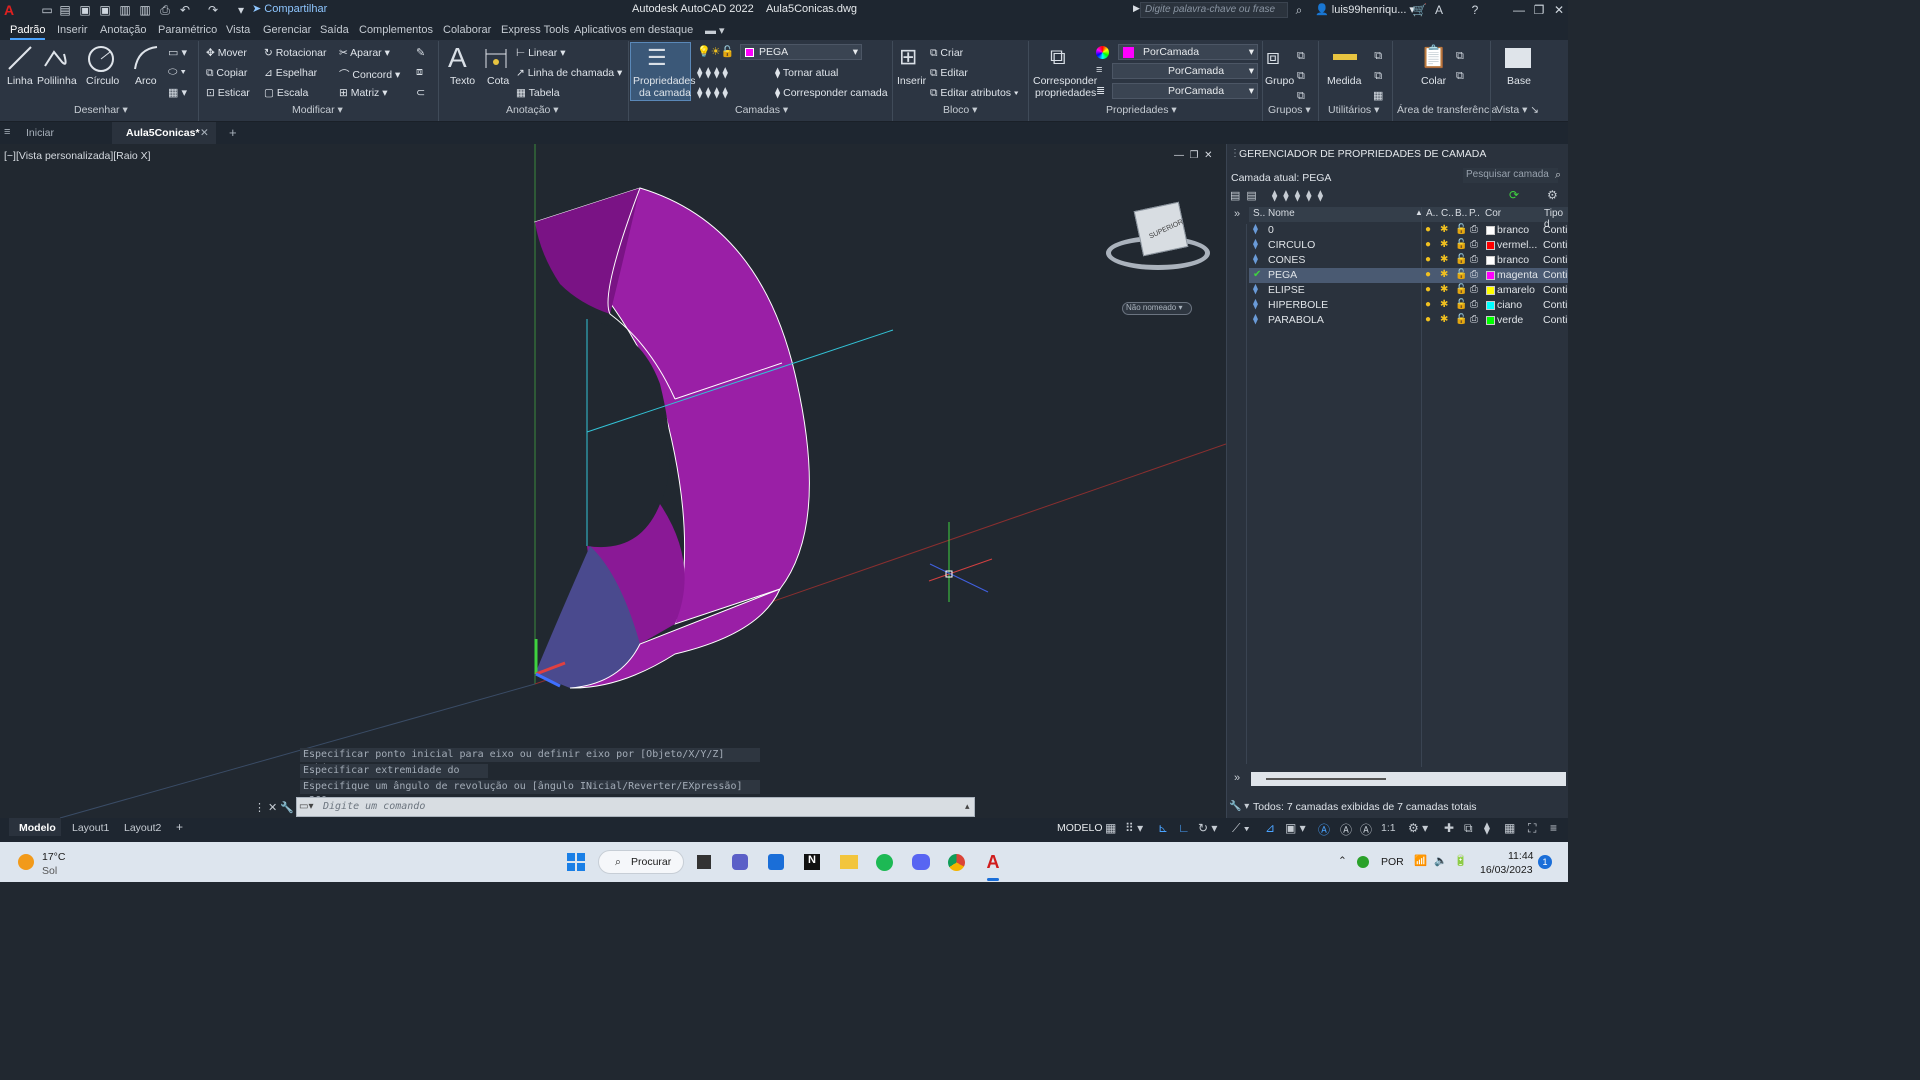 This screenshot has height=1080, width=1920. What do you see at coordinates (420, 52) in the screenshot?
I see `erase-icon: ✎` at bounding box center [420, 52].